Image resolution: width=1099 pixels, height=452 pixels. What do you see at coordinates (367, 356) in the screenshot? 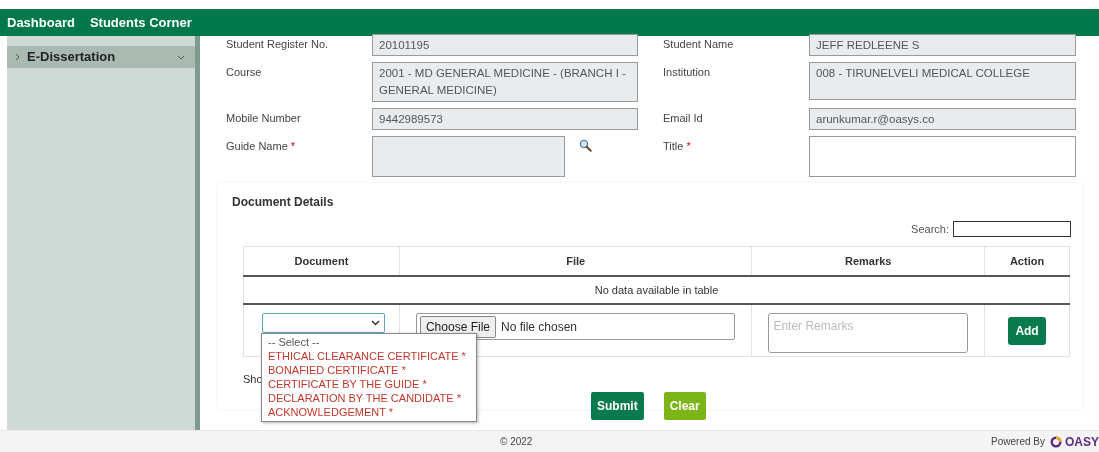
I see `dropdown-option: ETHICAL CLEARANCE CERTIFICATE *` at bounding box center [367, 356].